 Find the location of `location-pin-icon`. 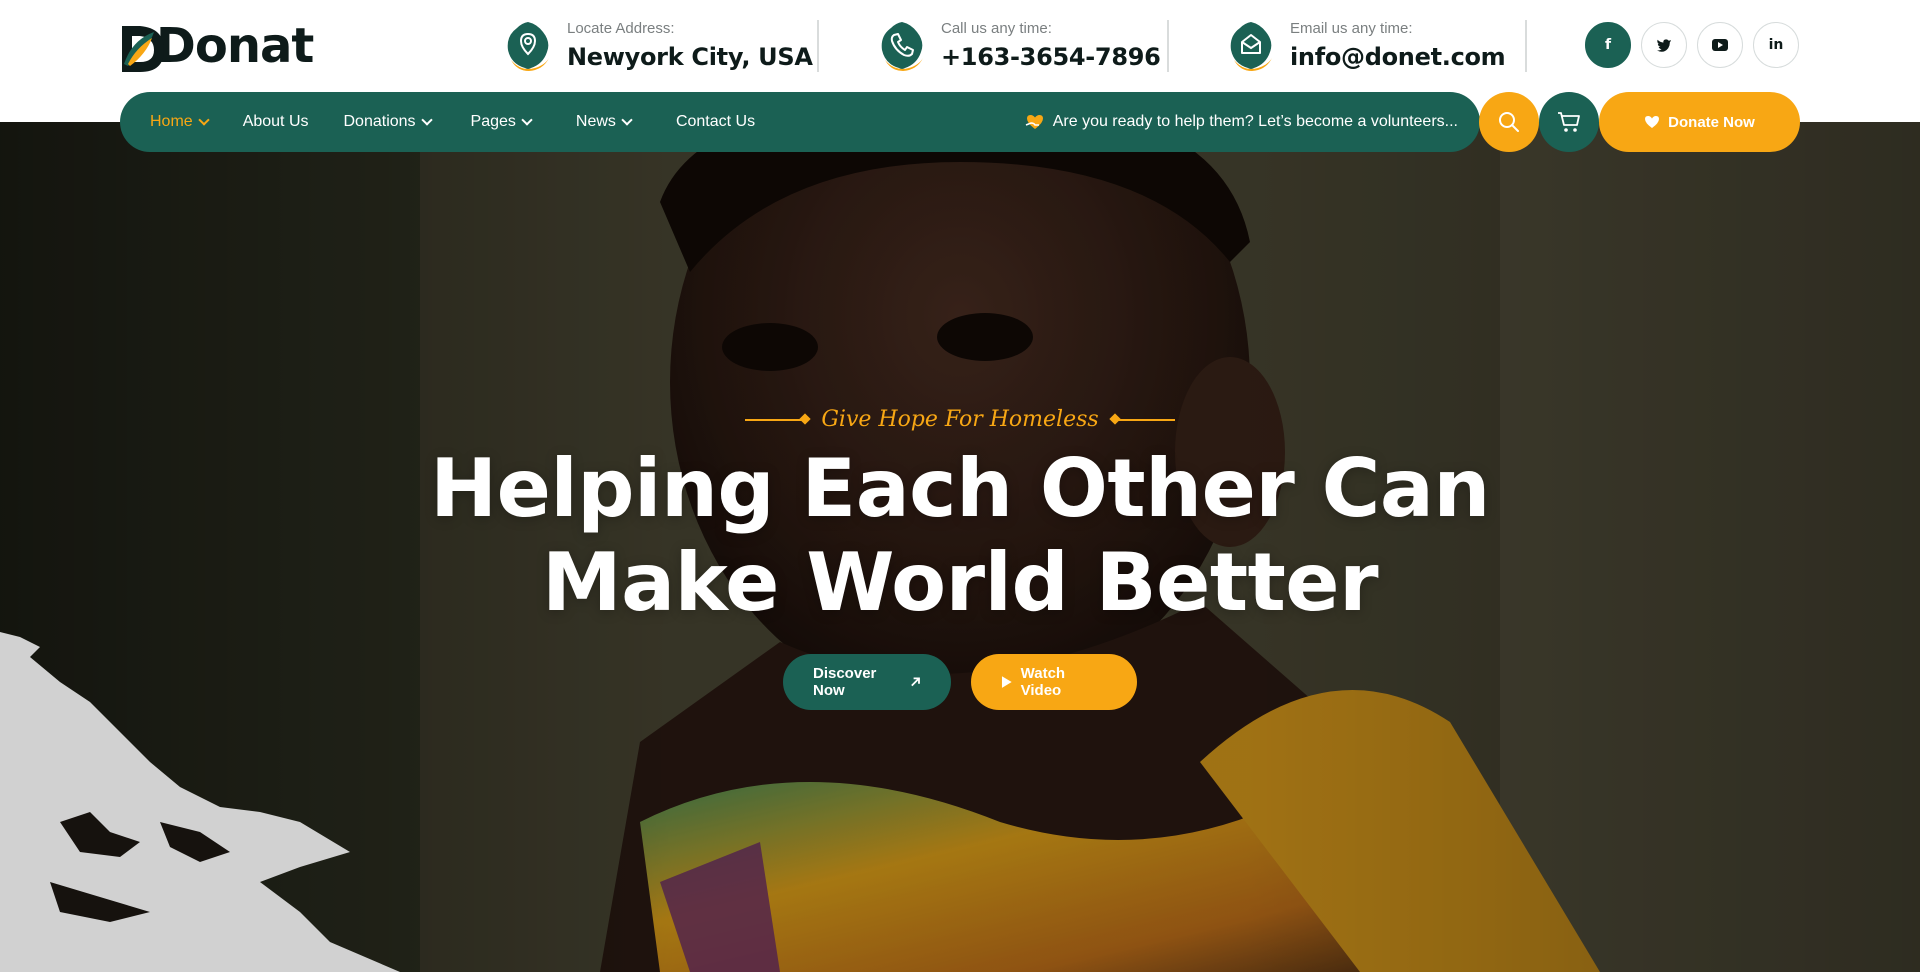

location-pin-icon is located at coordinates (528, 46).